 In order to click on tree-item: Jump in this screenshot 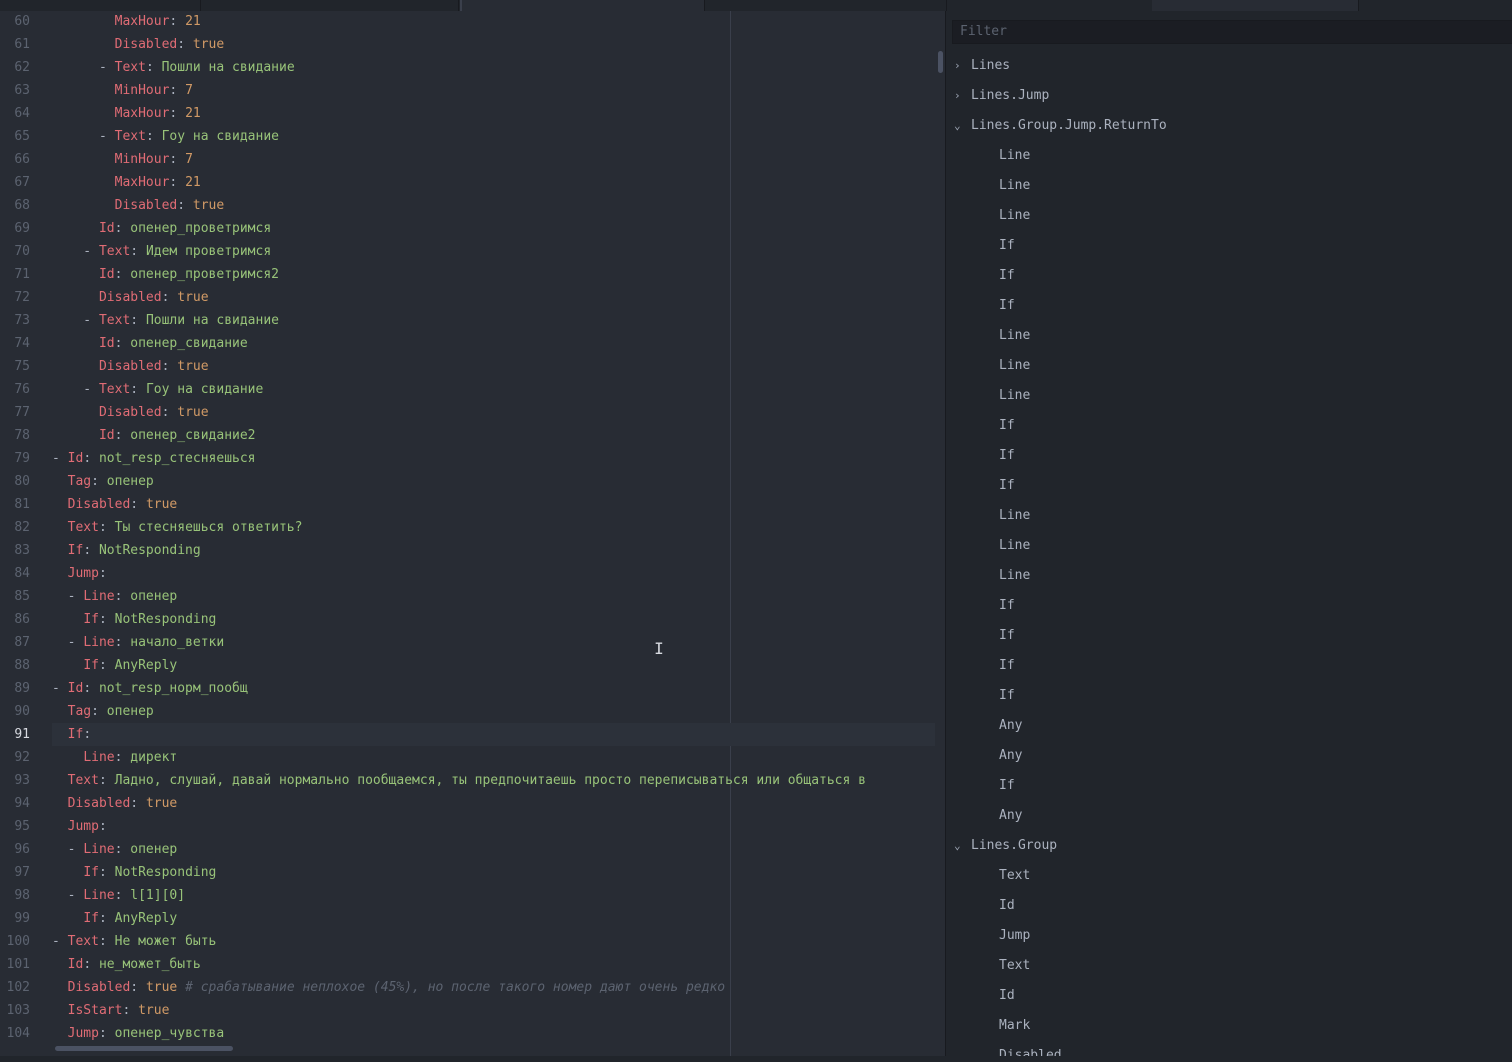, I will do `click(1014, 936)`.